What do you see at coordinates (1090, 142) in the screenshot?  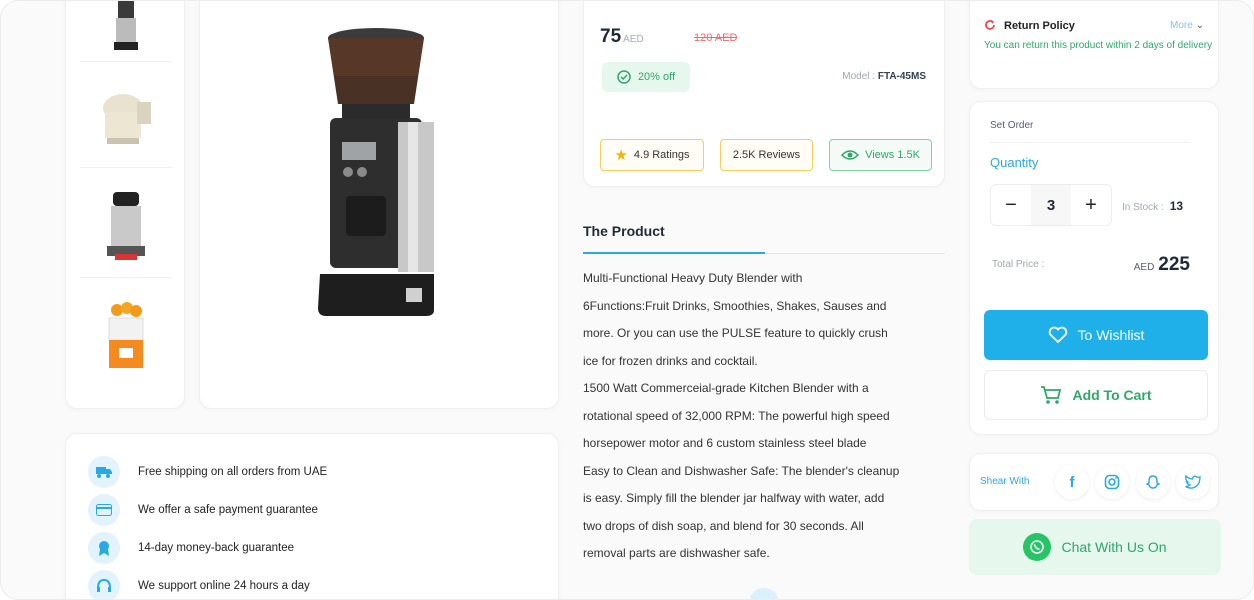 I see `divider` at bounding box center [1090, 142].